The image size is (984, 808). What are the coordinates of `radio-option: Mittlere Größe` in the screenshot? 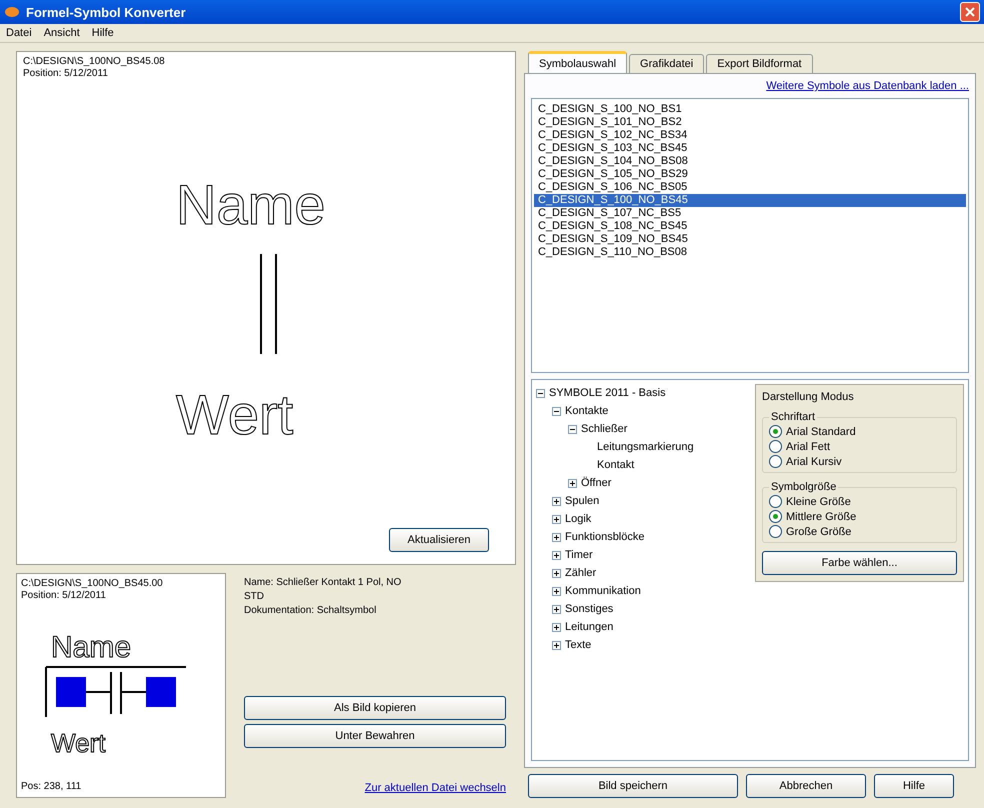 It's located at (859, 516).